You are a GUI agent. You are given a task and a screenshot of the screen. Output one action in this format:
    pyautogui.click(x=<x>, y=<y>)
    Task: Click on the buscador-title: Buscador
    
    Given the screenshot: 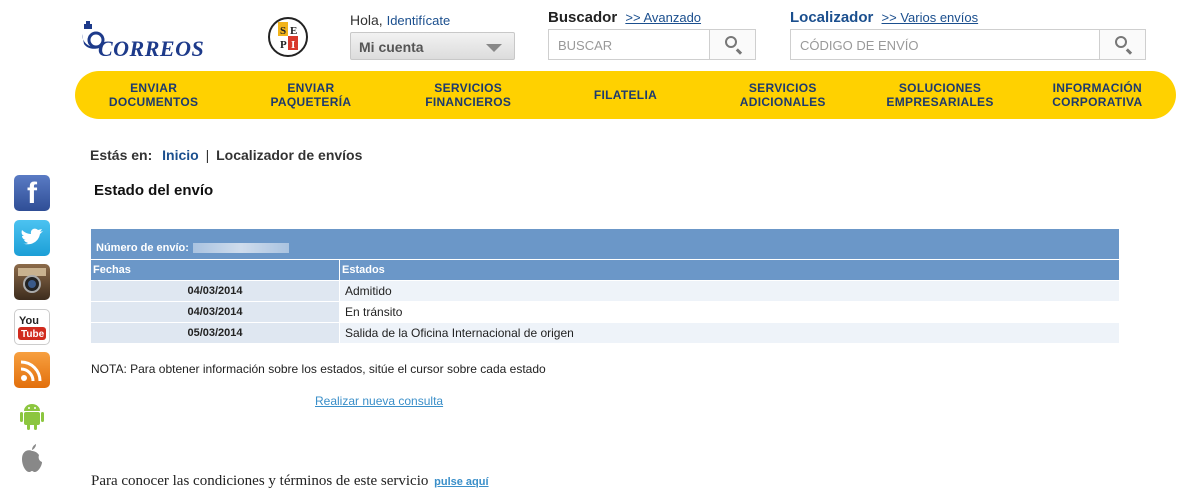 What is the action you would take?
    pyautogui.click(x=583, y=17)
    